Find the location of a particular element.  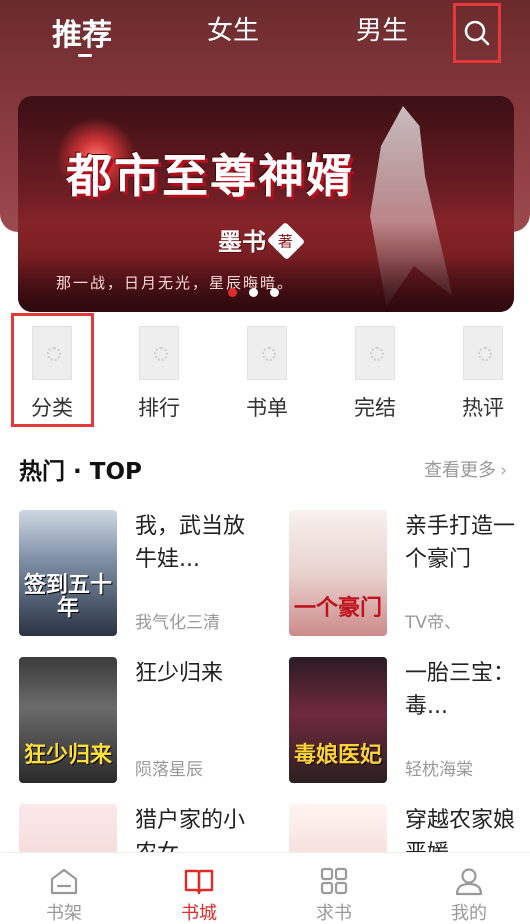

book-open-icon is located at coordinates (199, 882).